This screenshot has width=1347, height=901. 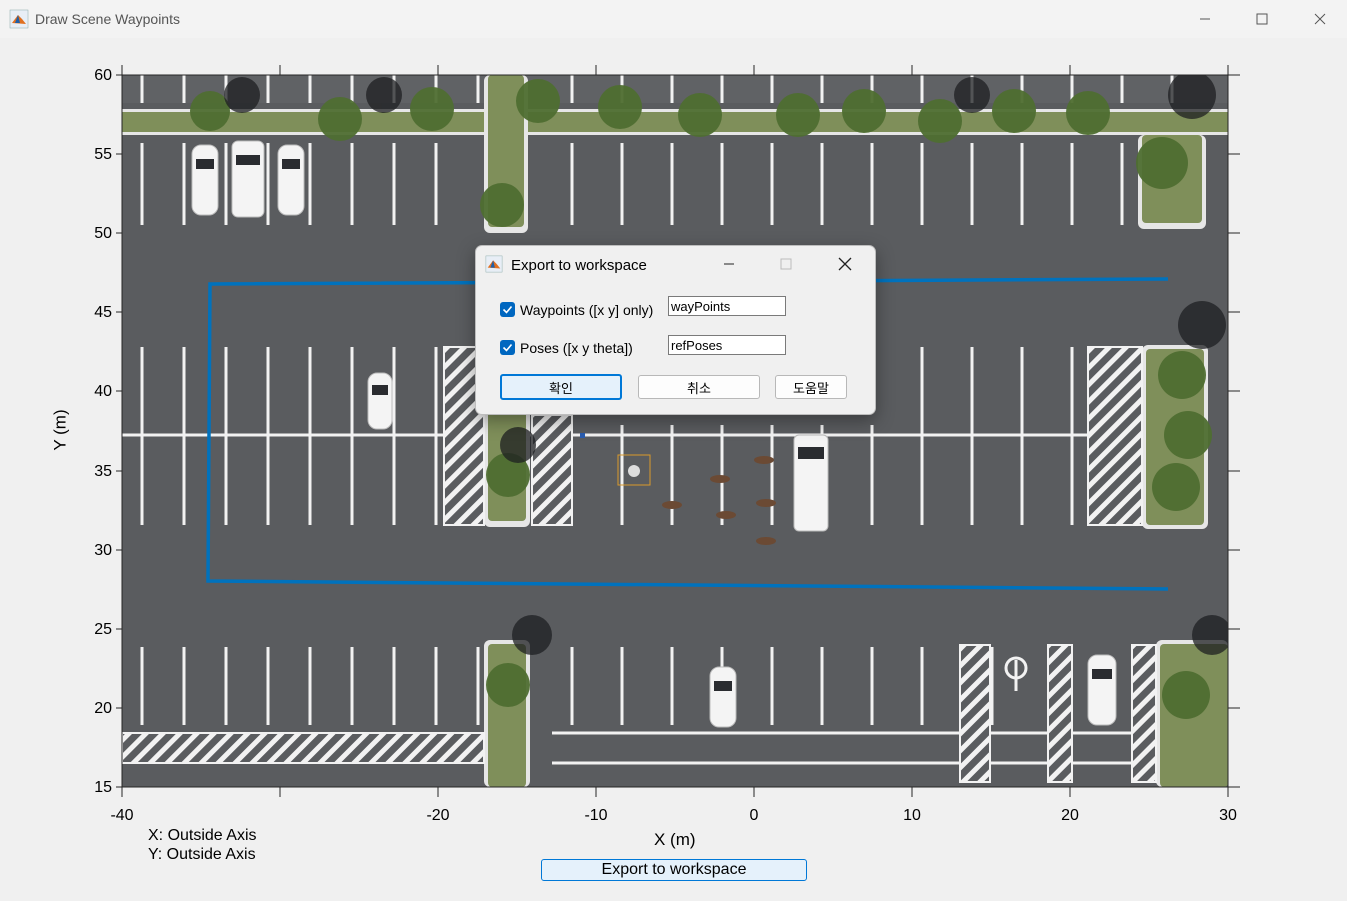 I want to click on y-tick-label: 20, so click(x=103, y=708).